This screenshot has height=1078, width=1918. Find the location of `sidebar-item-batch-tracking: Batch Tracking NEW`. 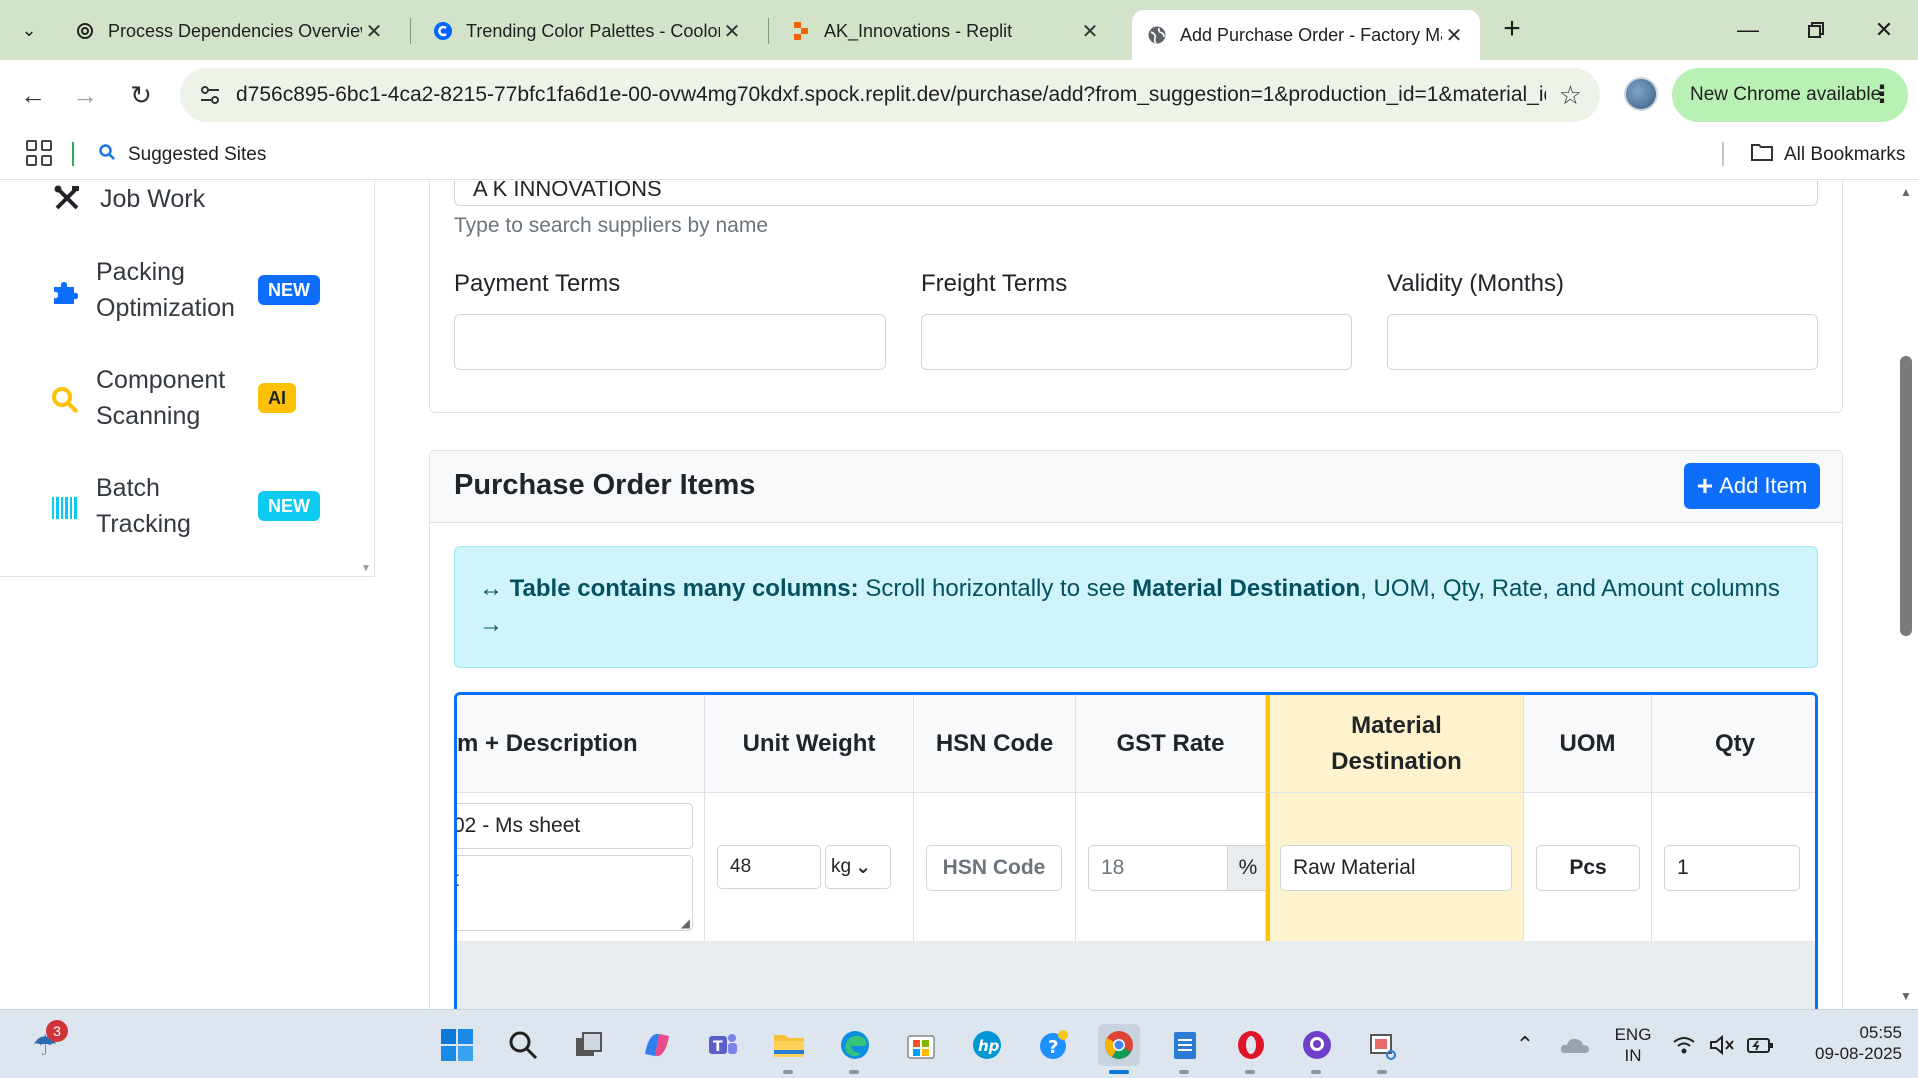

sidebar-item-batch-tracking: Batch Tracking NEW is located at coordinates (187, 505).